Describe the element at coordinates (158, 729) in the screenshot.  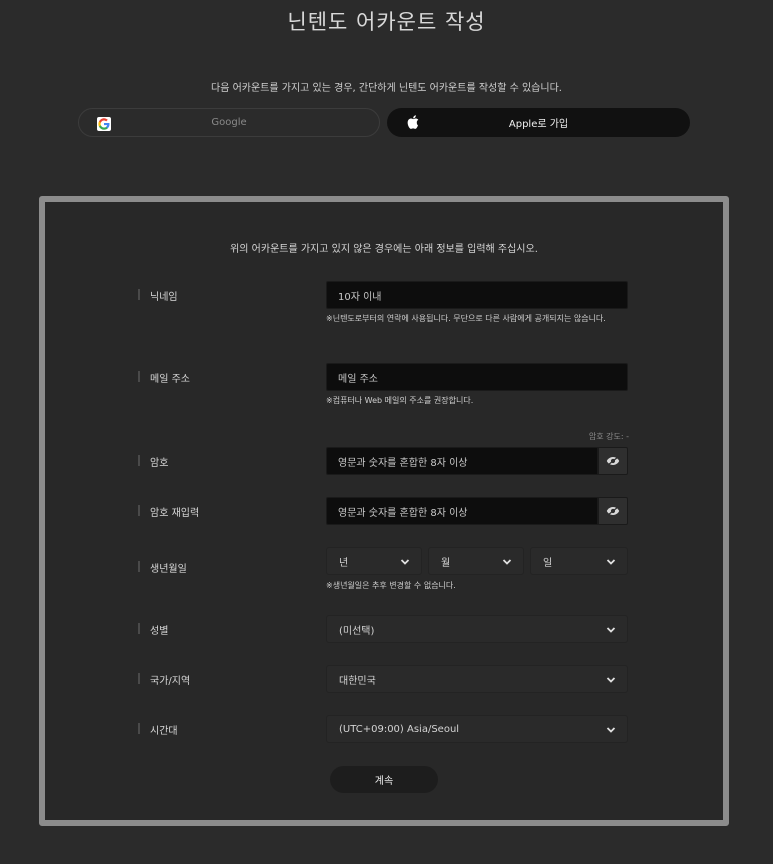
I see `timezone-label: 시간대` at that location.